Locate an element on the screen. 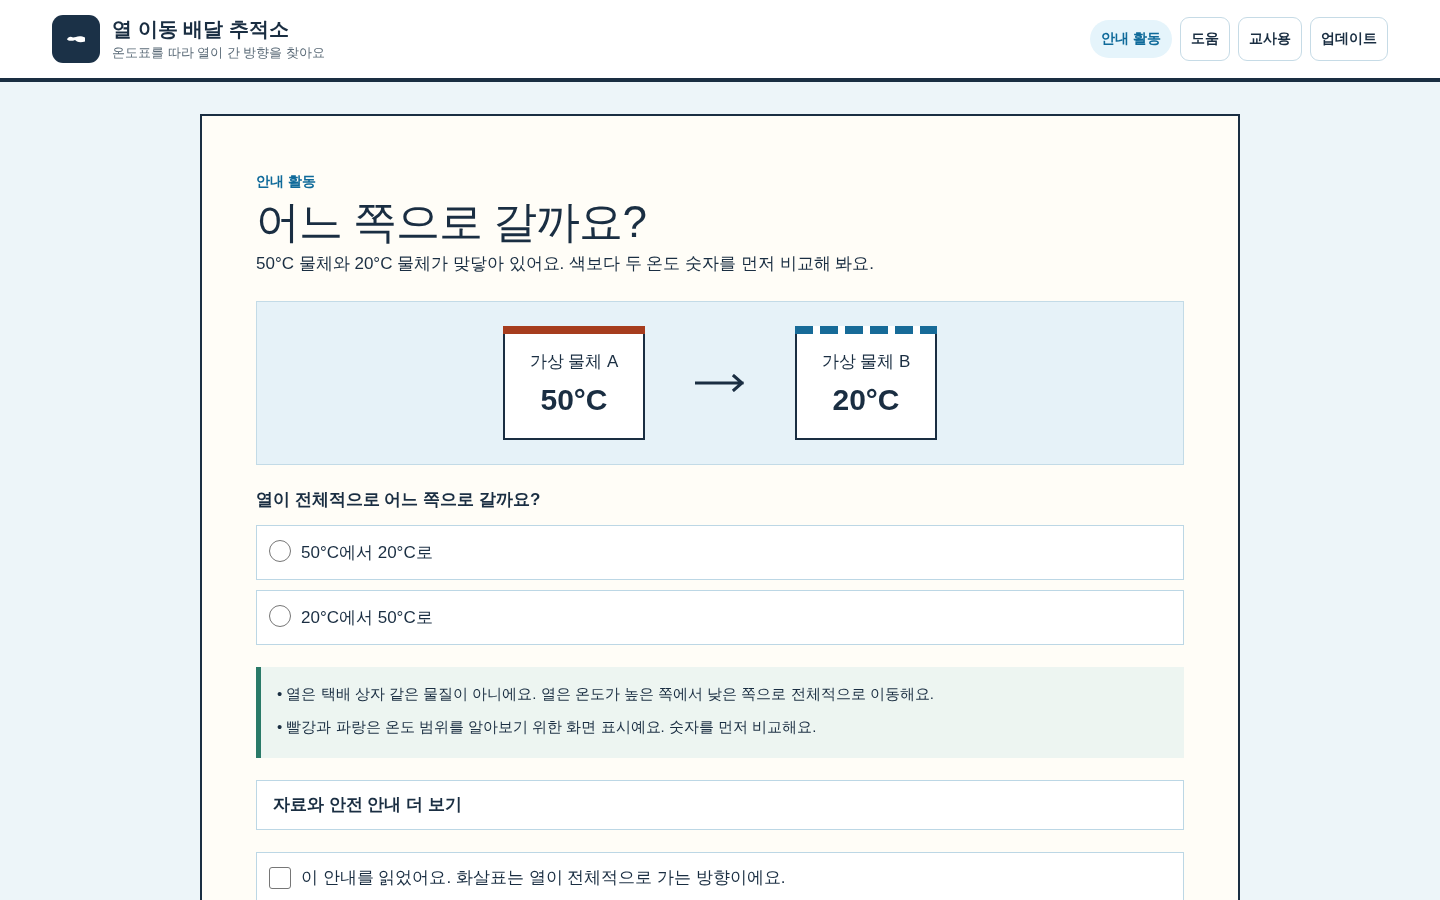 Image resolution: width=1440 pixels, height=900 pixels. checkbox is located at coordinates (280, 878).